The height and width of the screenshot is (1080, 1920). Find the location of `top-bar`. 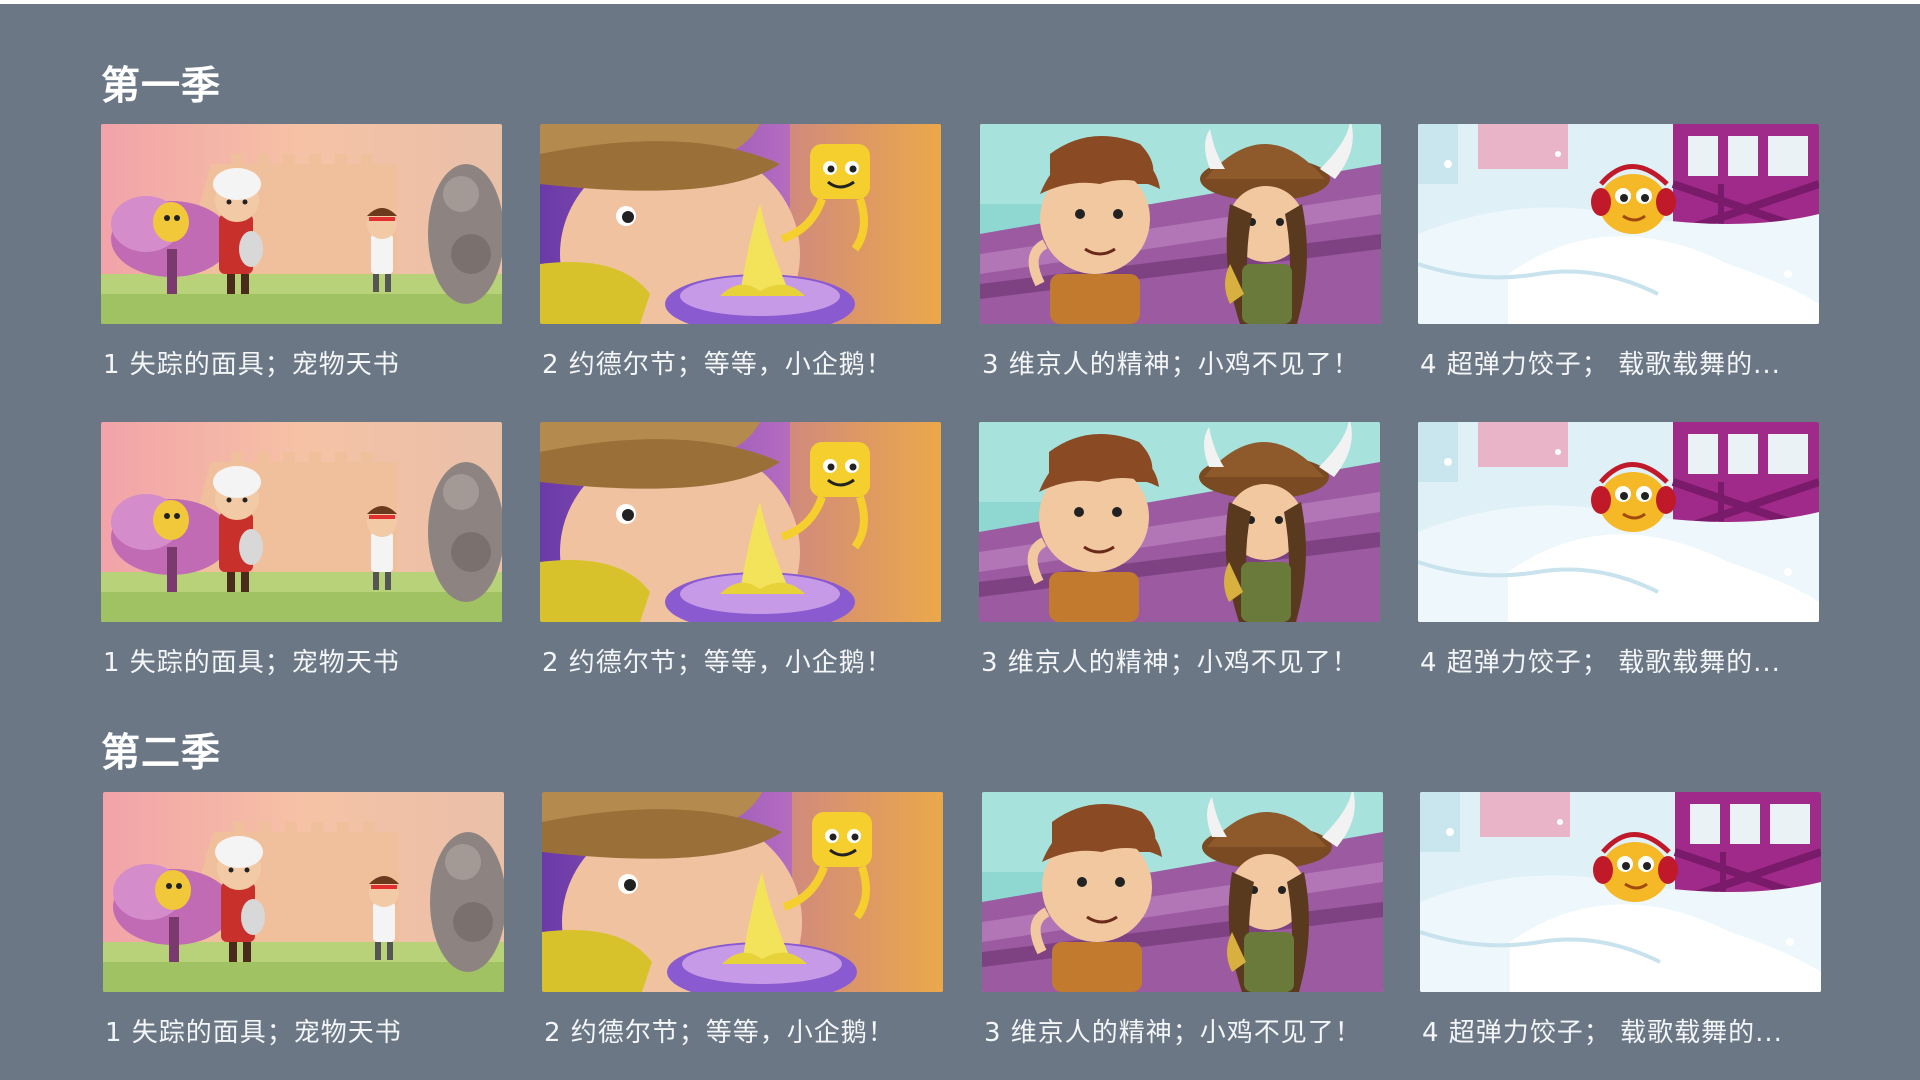

top-bar is located at coordinates (960, 2).